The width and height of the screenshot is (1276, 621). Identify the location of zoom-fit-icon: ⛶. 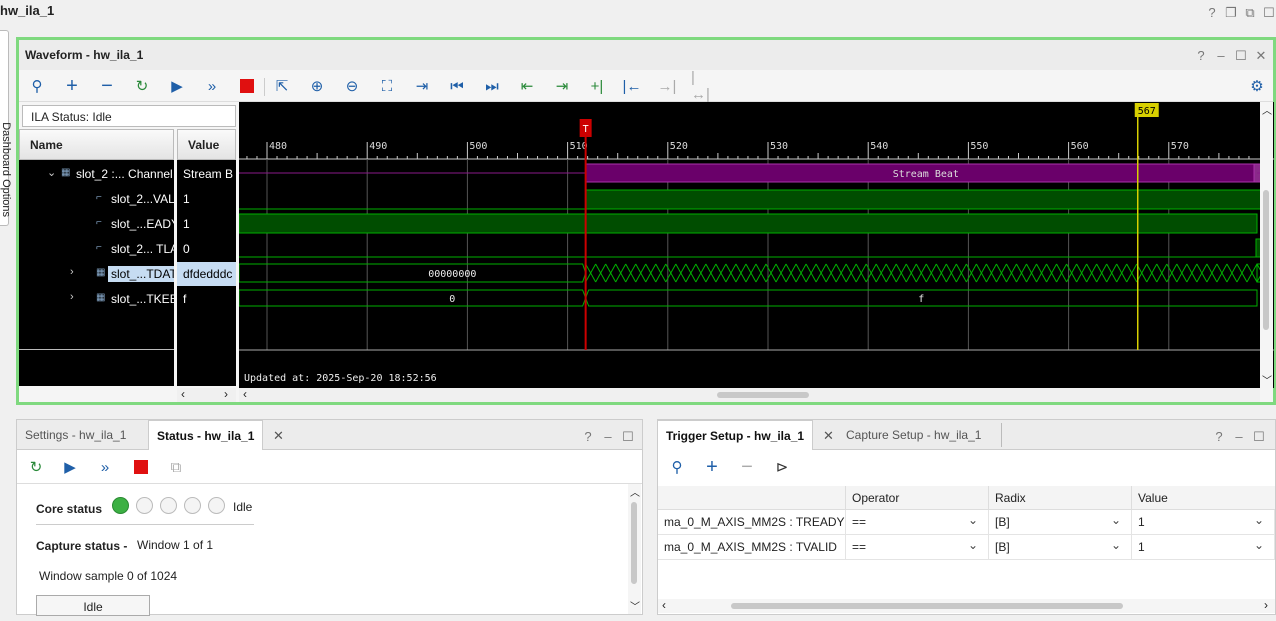
(387, 86).